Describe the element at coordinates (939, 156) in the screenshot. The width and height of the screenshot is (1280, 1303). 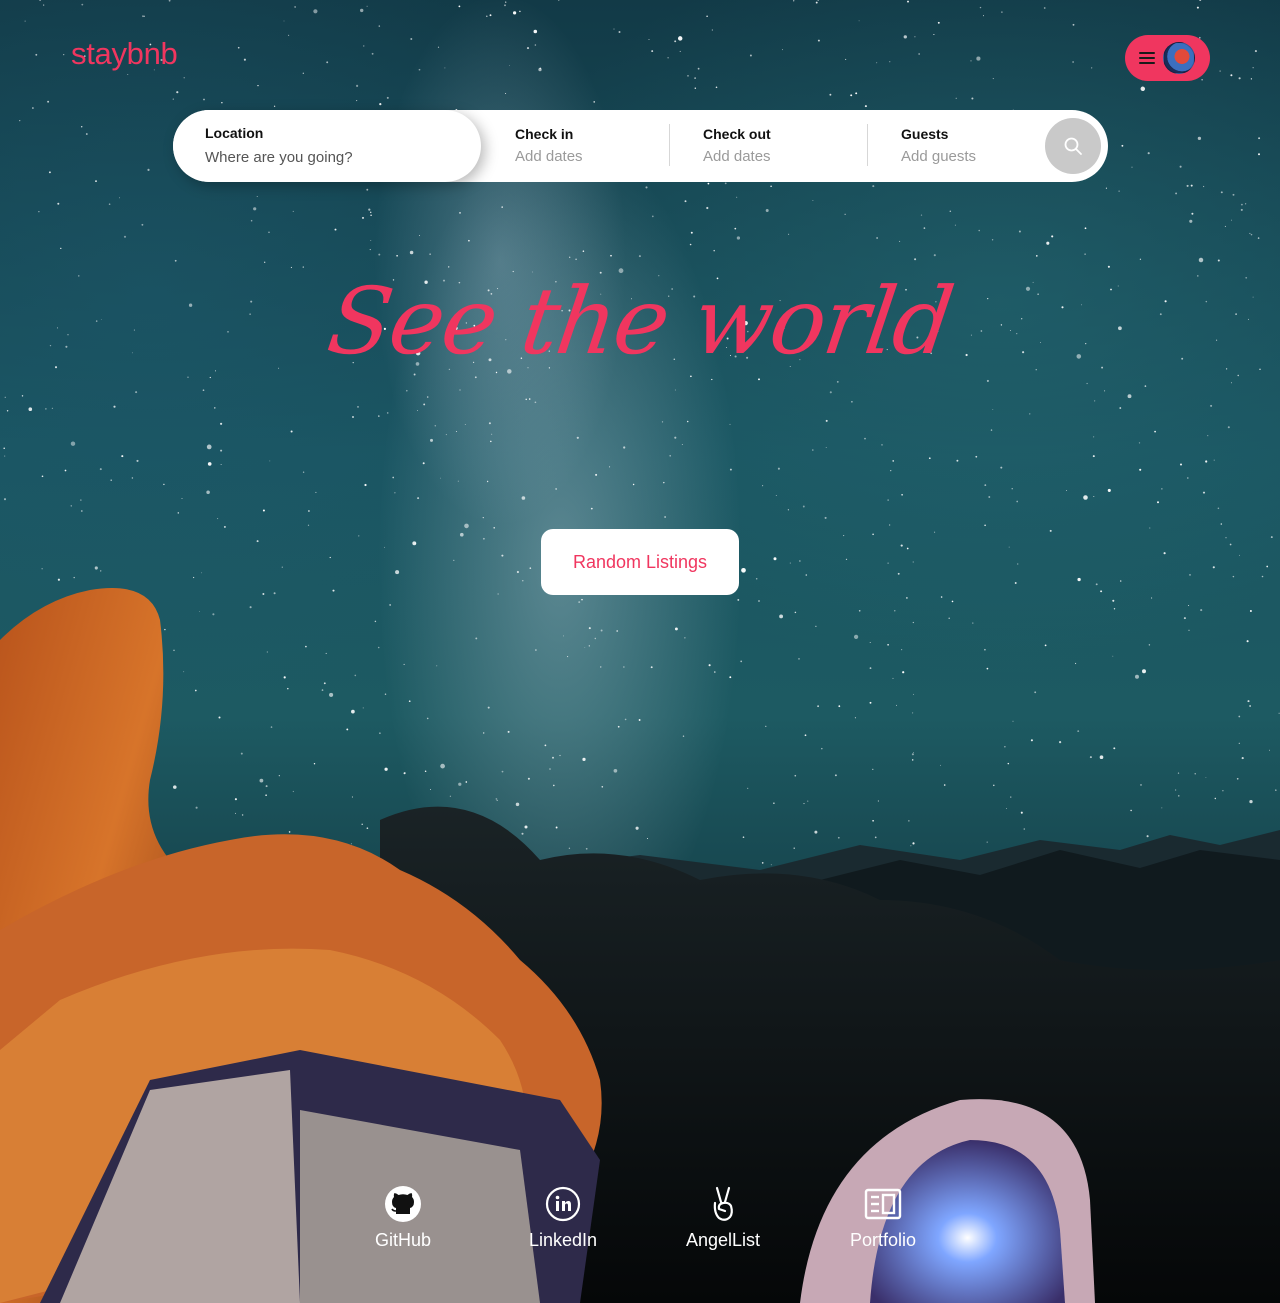
I see `guests-value: Add guests` at that location.